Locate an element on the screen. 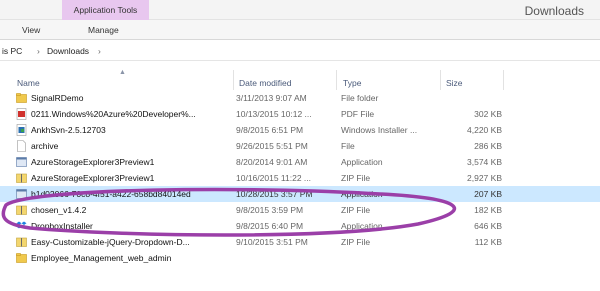 The image size is (600, 291). file-date: 9/8/2015 3:59 PM is located at coordinates (270, 210).